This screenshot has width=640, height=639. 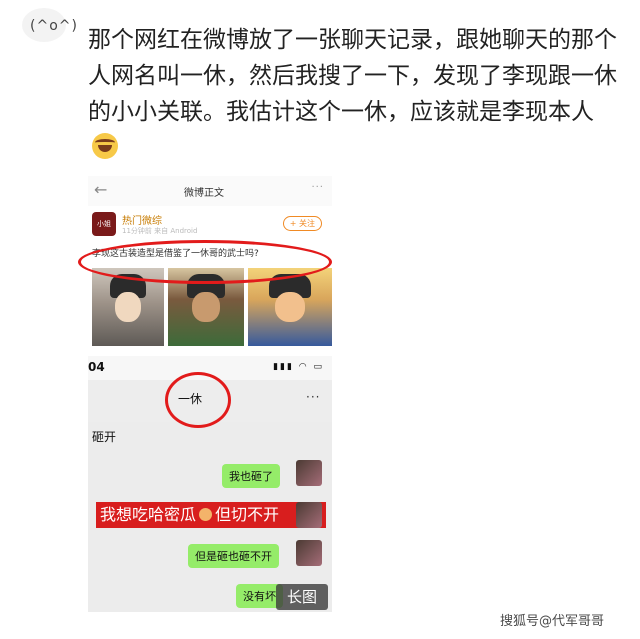 I want to click on peer-message: 砸开, so click(x=104, y=437).